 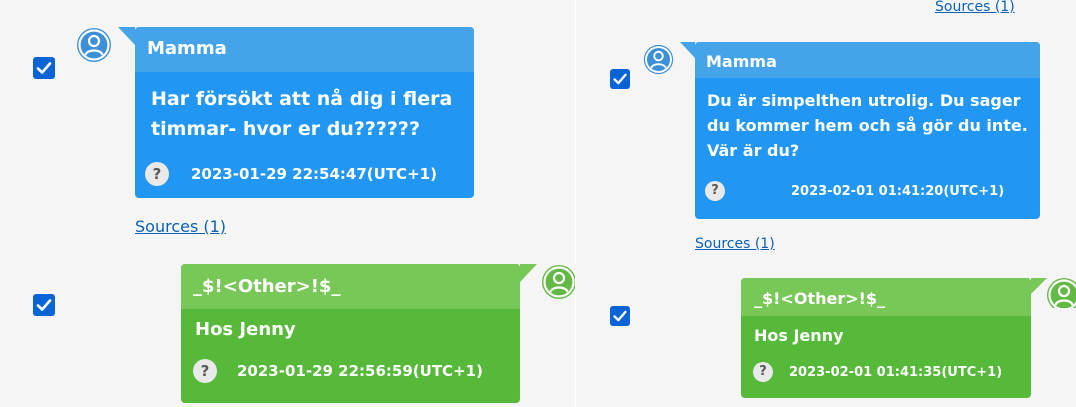 What do you see at coordinates (898, 191) in the screenshot?
I see `message-timestamp: 2023-02-01 01:41:20(UTC+1)` at bounding box center [898, 191].